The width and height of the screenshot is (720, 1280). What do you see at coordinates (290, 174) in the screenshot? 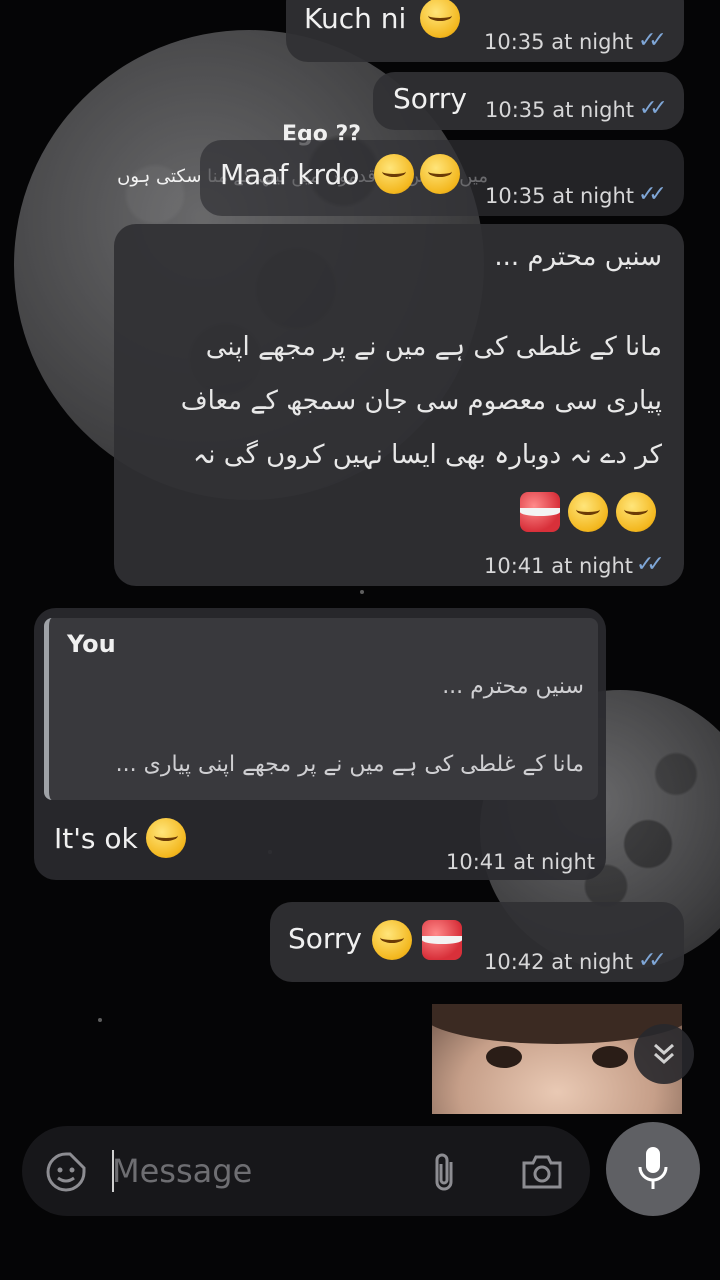
I see `message-text: Maaf krdo` at bounding box center [290, 174].